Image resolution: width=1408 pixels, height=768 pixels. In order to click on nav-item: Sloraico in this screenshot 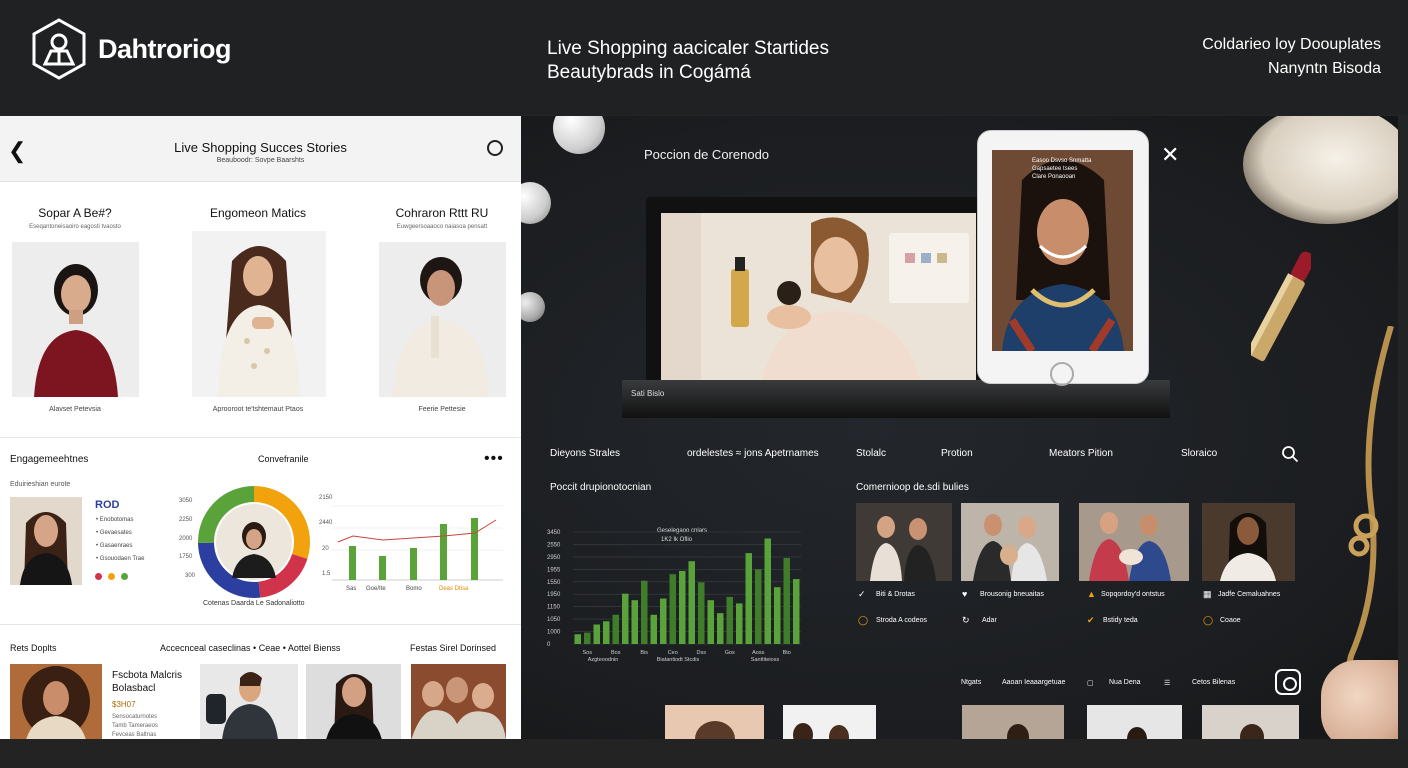, I will do `click(1199, 453)`.